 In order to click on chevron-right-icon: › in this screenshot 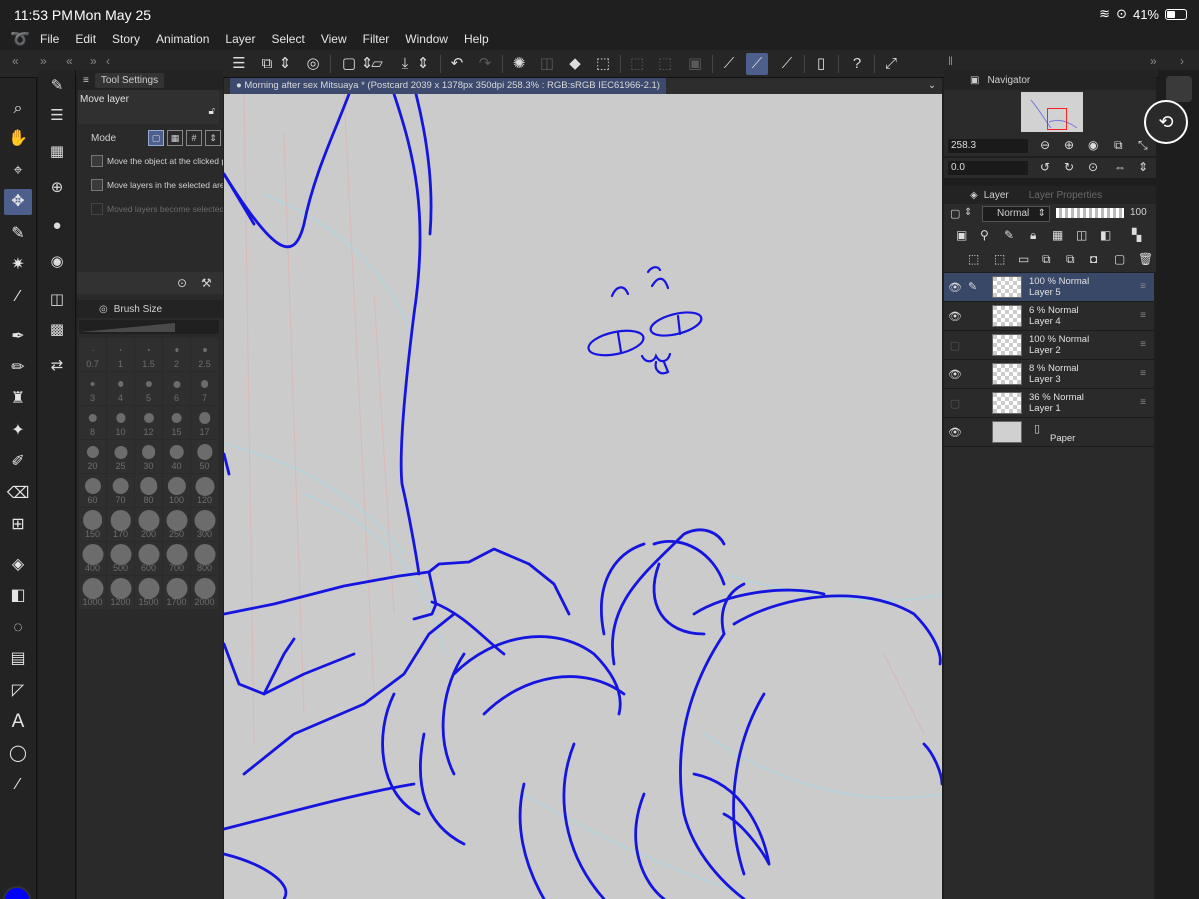, I will do `click(1182, 61)`.